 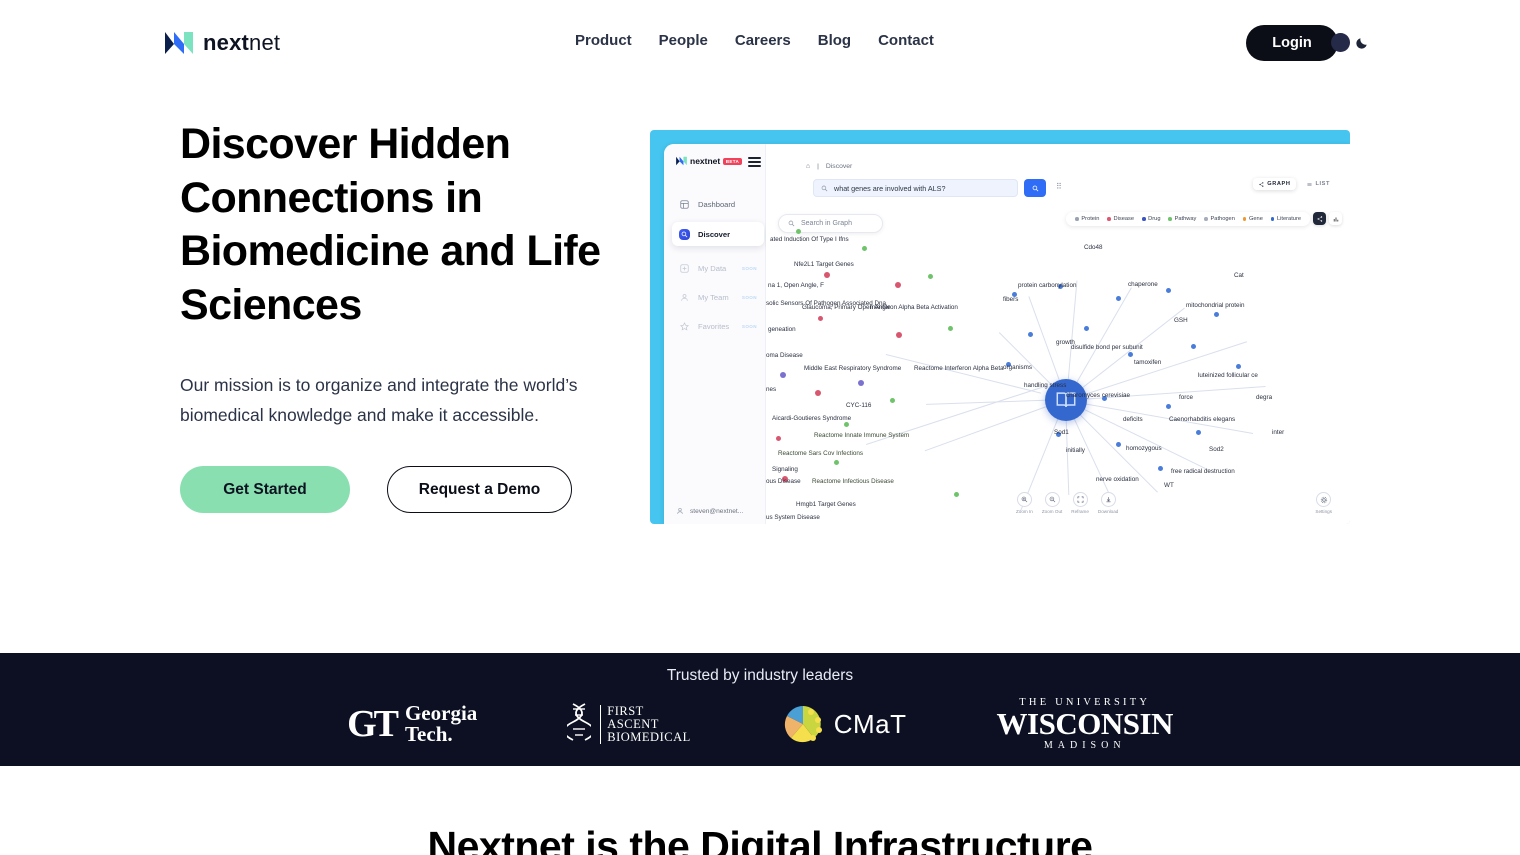 I want to click on search-submit-button, so click(x=1035, y=188).